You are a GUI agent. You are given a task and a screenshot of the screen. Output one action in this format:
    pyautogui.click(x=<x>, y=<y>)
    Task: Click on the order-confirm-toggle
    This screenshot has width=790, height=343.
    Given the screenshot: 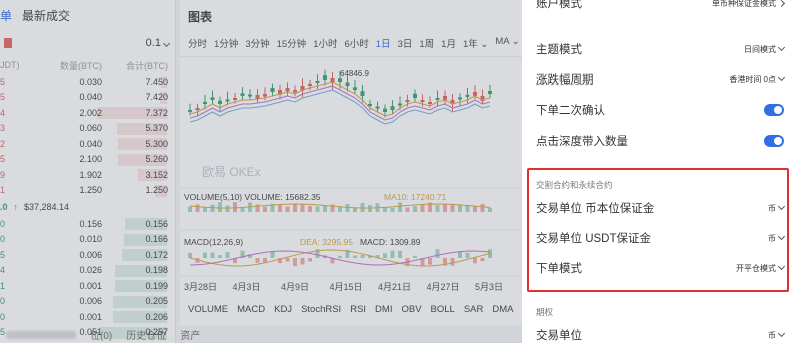 What is the action you would take?
    pyautogui.click(x=774, y=110)
    